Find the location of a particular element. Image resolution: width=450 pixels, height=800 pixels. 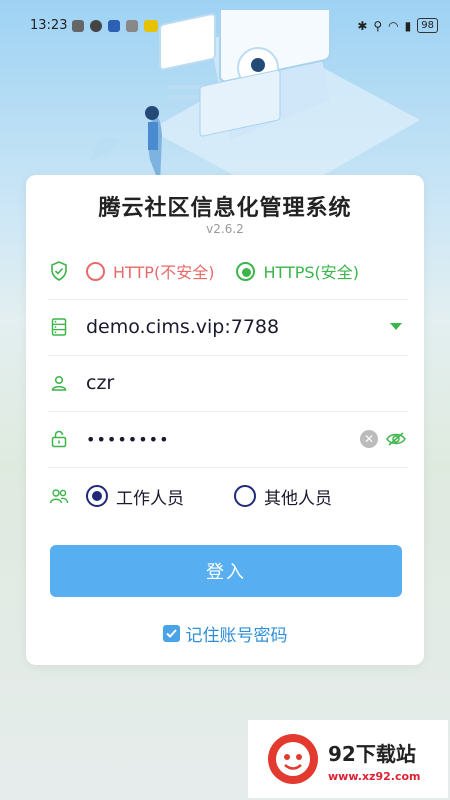

server-row: demo.cims.vip:7788 is located at coordinates (228, 327).